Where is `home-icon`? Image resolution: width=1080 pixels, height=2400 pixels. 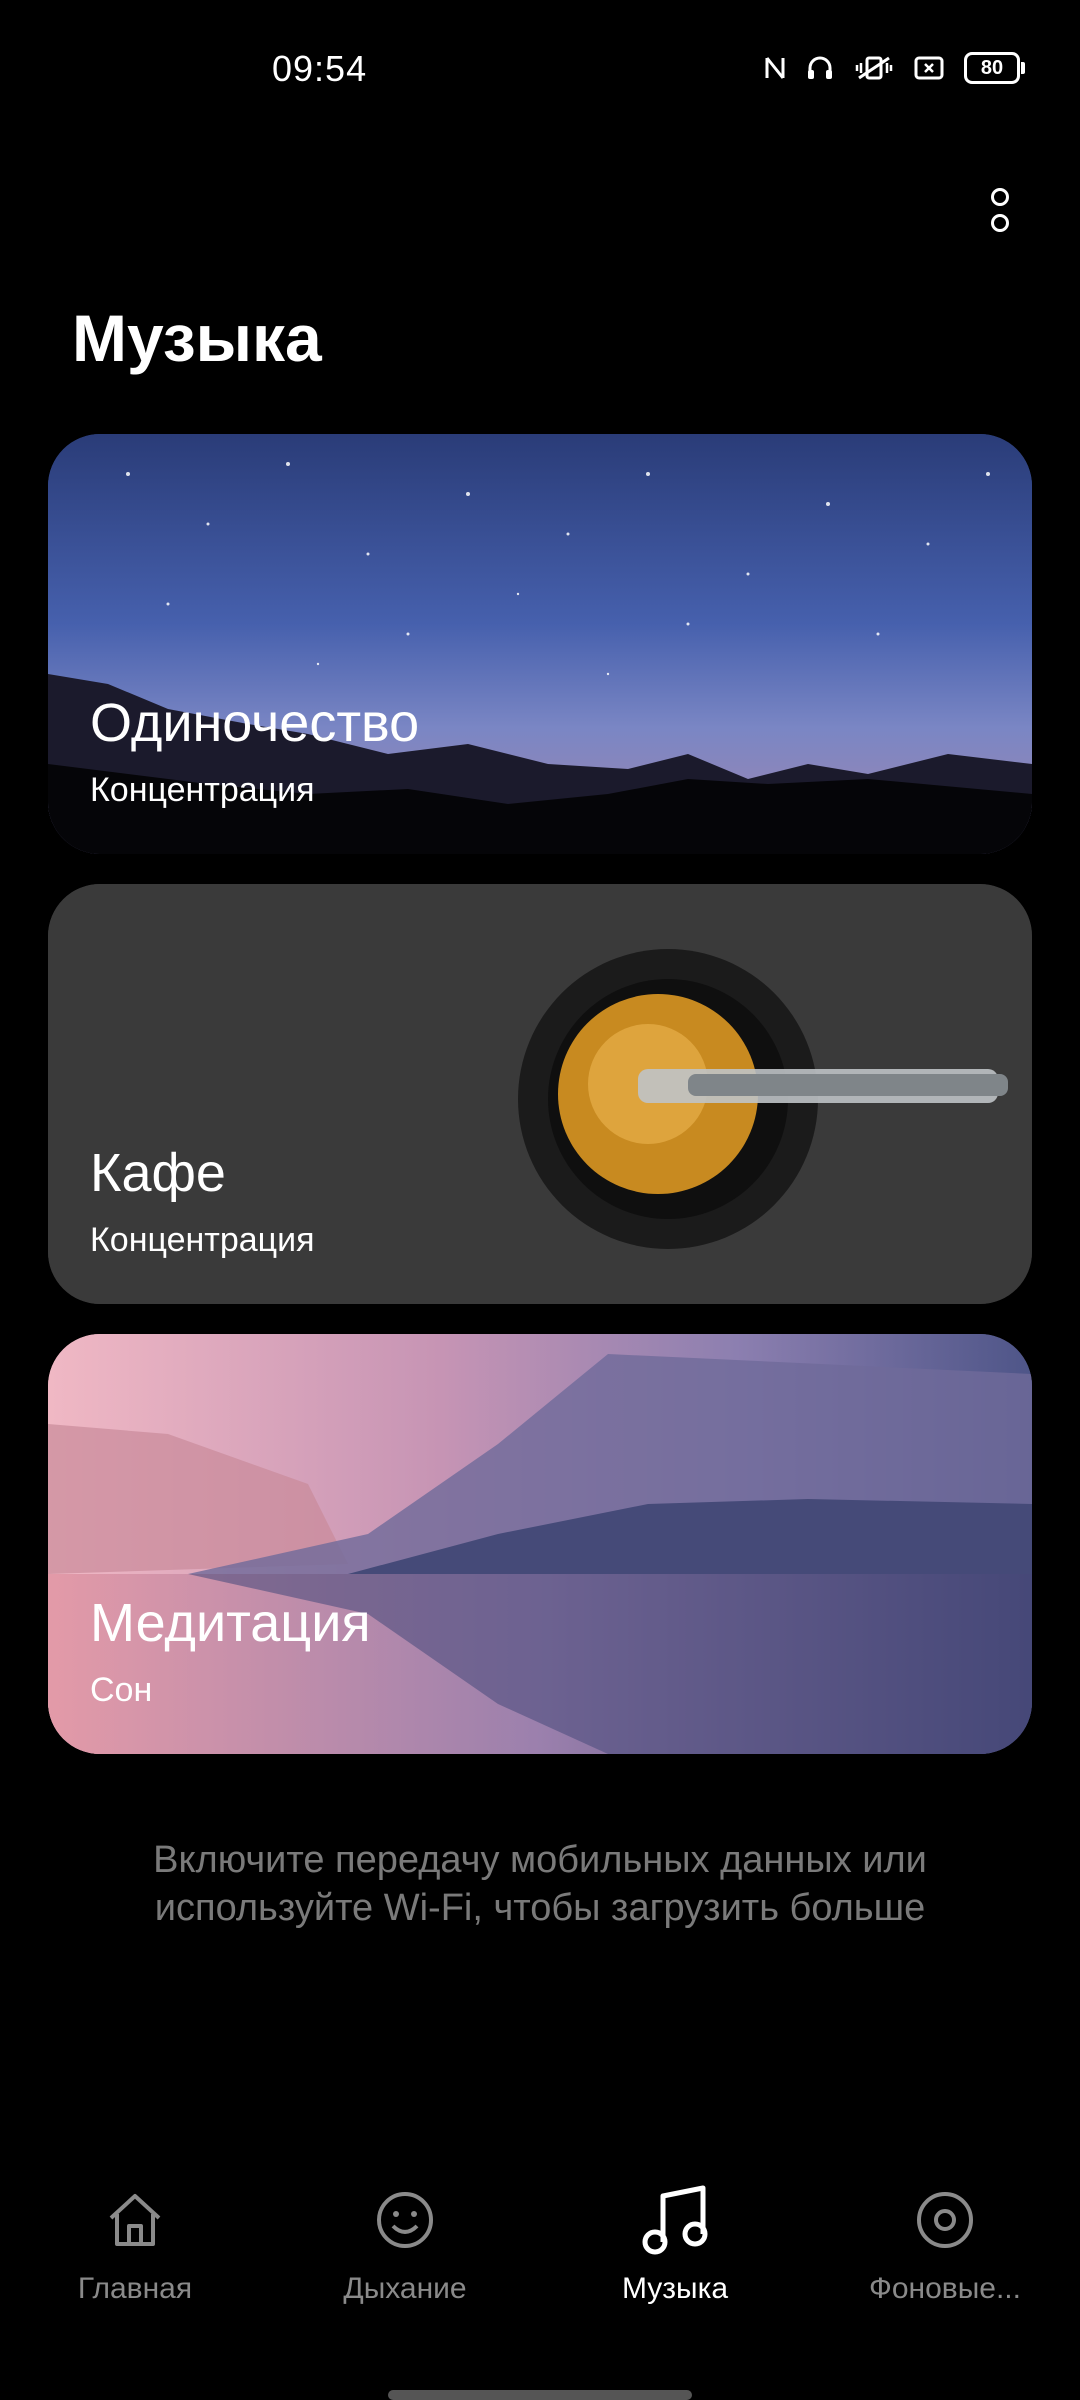
home-icon is located at coordinates (135, 2220).